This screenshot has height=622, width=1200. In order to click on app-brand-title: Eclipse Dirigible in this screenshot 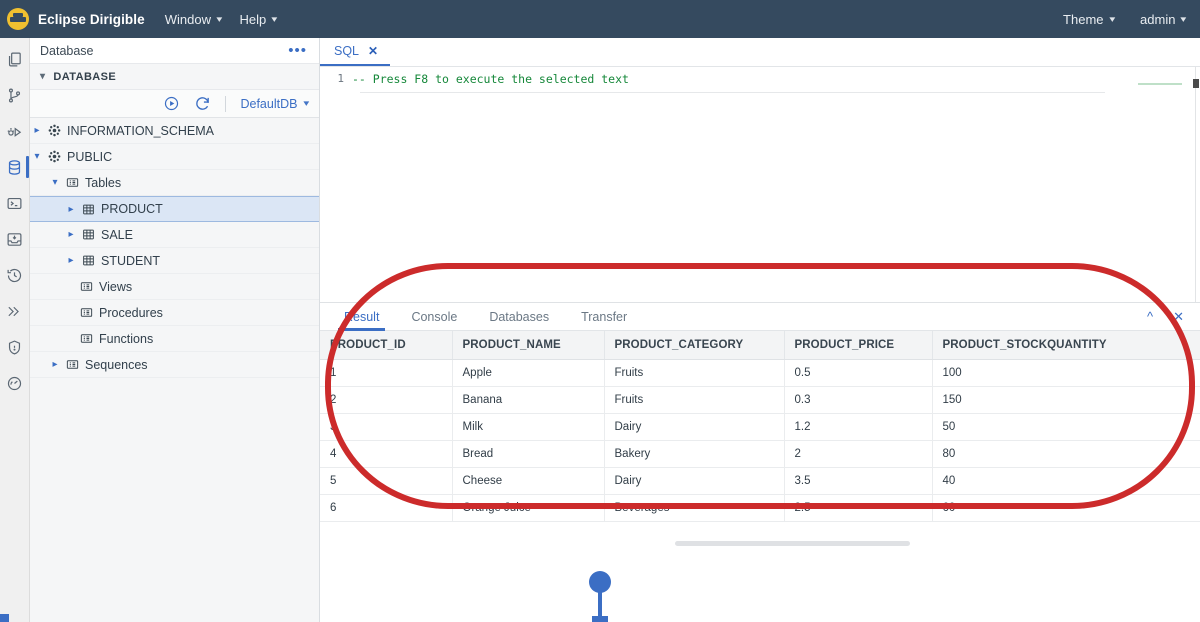, I will do `click(91, 19)`.